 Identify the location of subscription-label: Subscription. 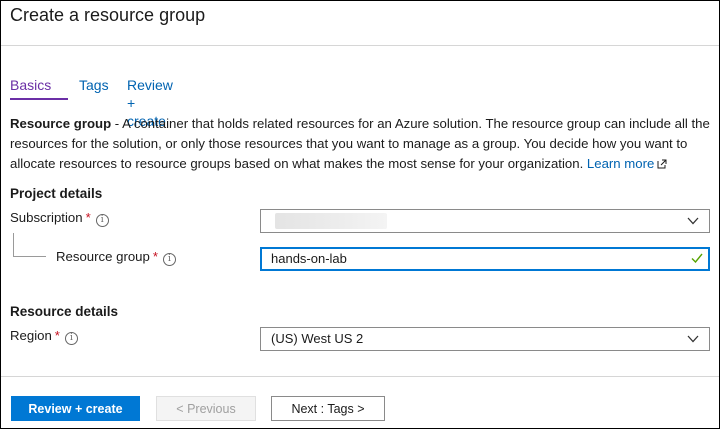
(46, 217).